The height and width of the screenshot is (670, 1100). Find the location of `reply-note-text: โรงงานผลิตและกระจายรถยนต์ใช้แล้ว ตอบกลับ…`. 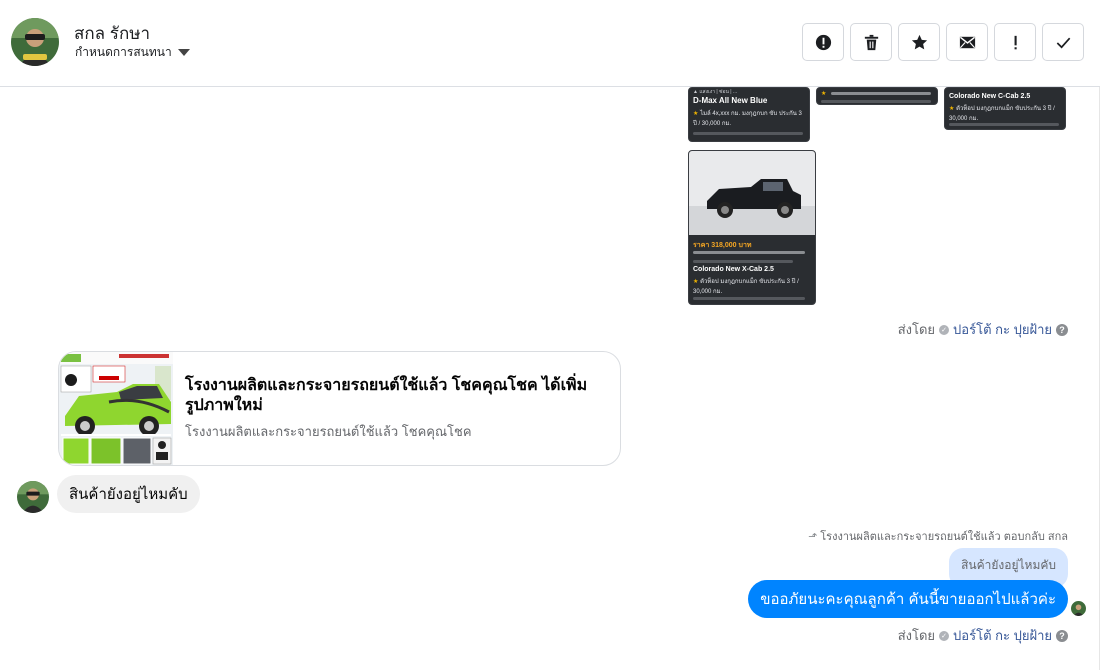

reply-note-text: โรงงานผลิตและกระจายรถยนต์ใช้แล้ว ตอบกลับ… is located at coordinates (944, 537).